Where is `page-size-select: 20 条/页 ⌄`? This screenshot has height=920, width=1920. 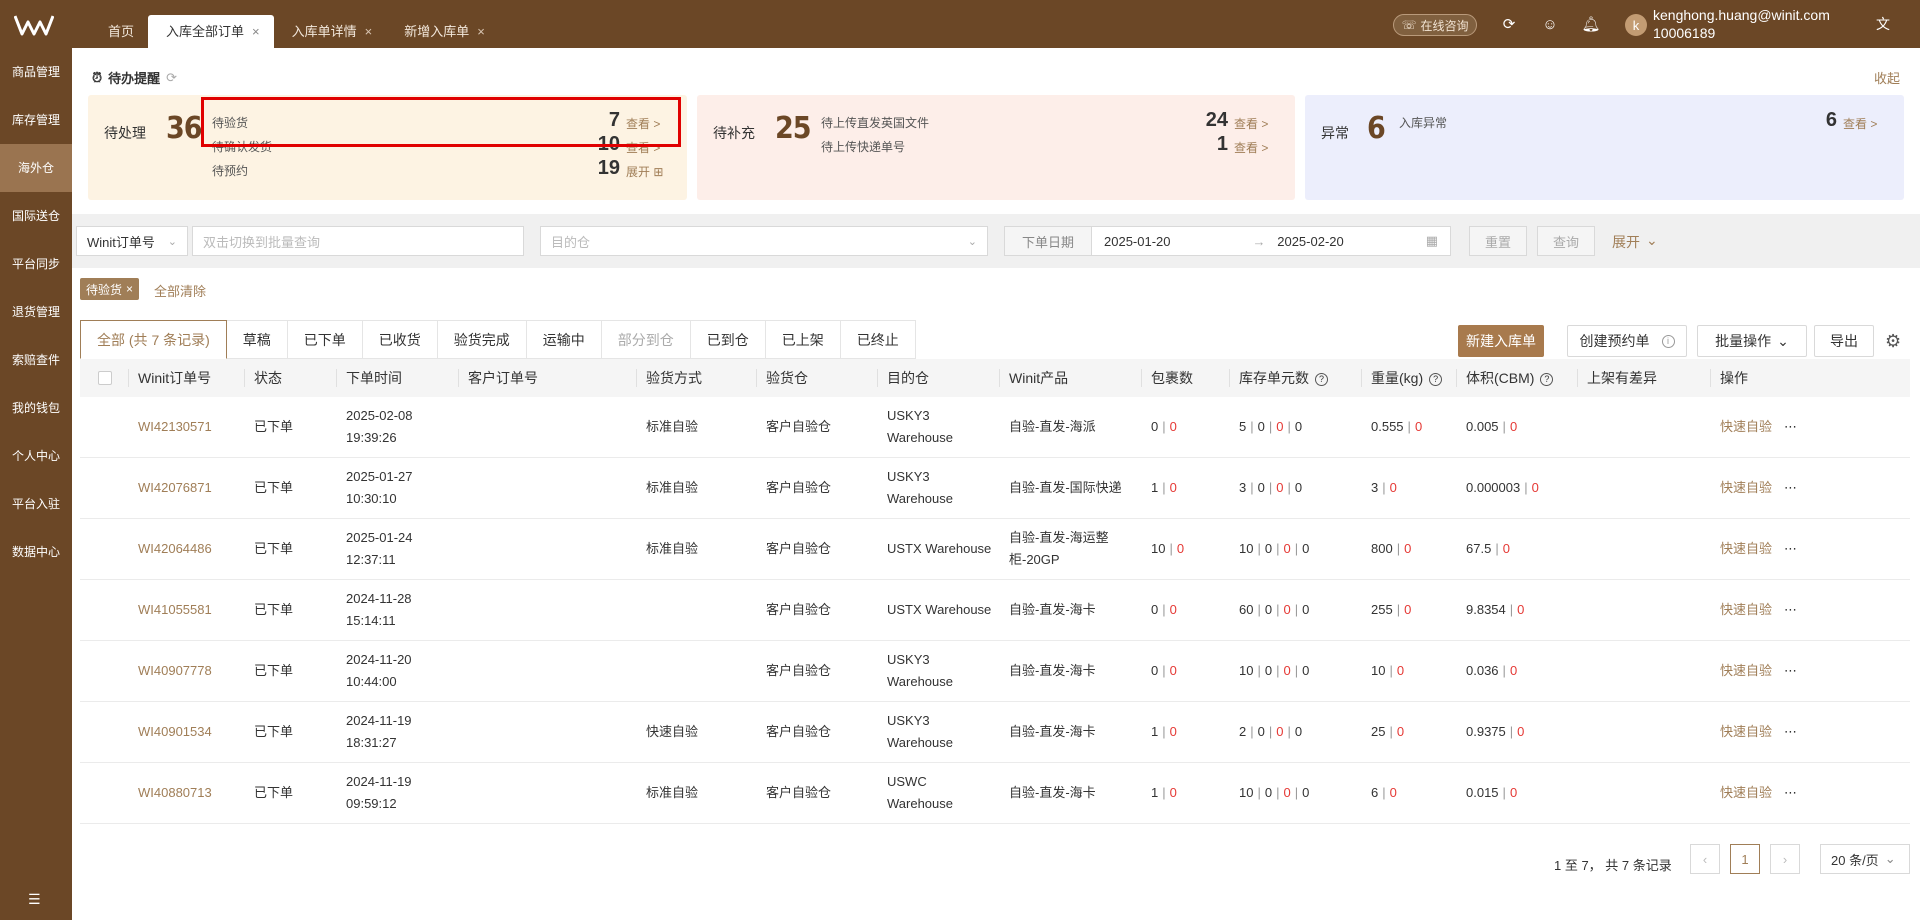 page-size-select: 20 条/页 ⌄ is located at coordinates (1865, 859).